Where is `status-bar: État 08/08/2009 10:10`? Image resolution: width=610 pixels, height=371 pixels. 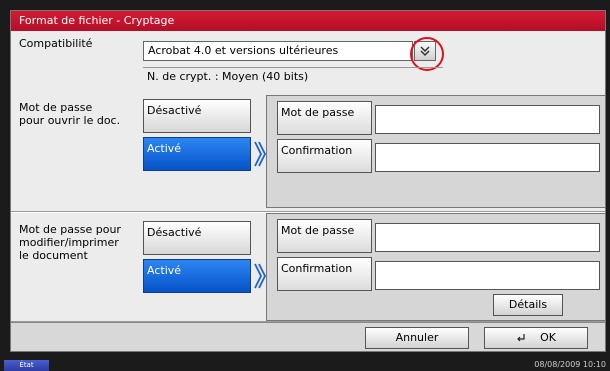
status-bar: État 08/08/2009 10:10 is located at coordinates (305, 363).